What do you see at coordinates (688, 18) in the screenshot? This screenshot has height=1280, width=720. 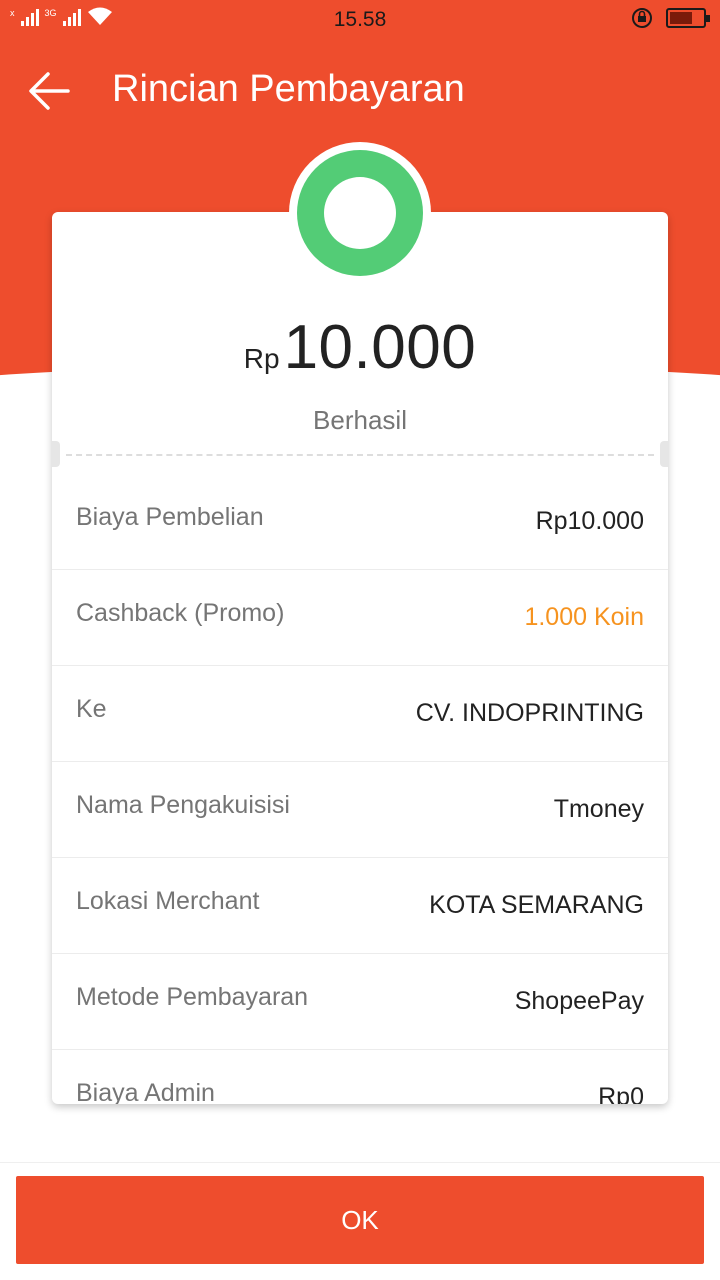 I see `battery-icon` at bounding box center [688, 18].